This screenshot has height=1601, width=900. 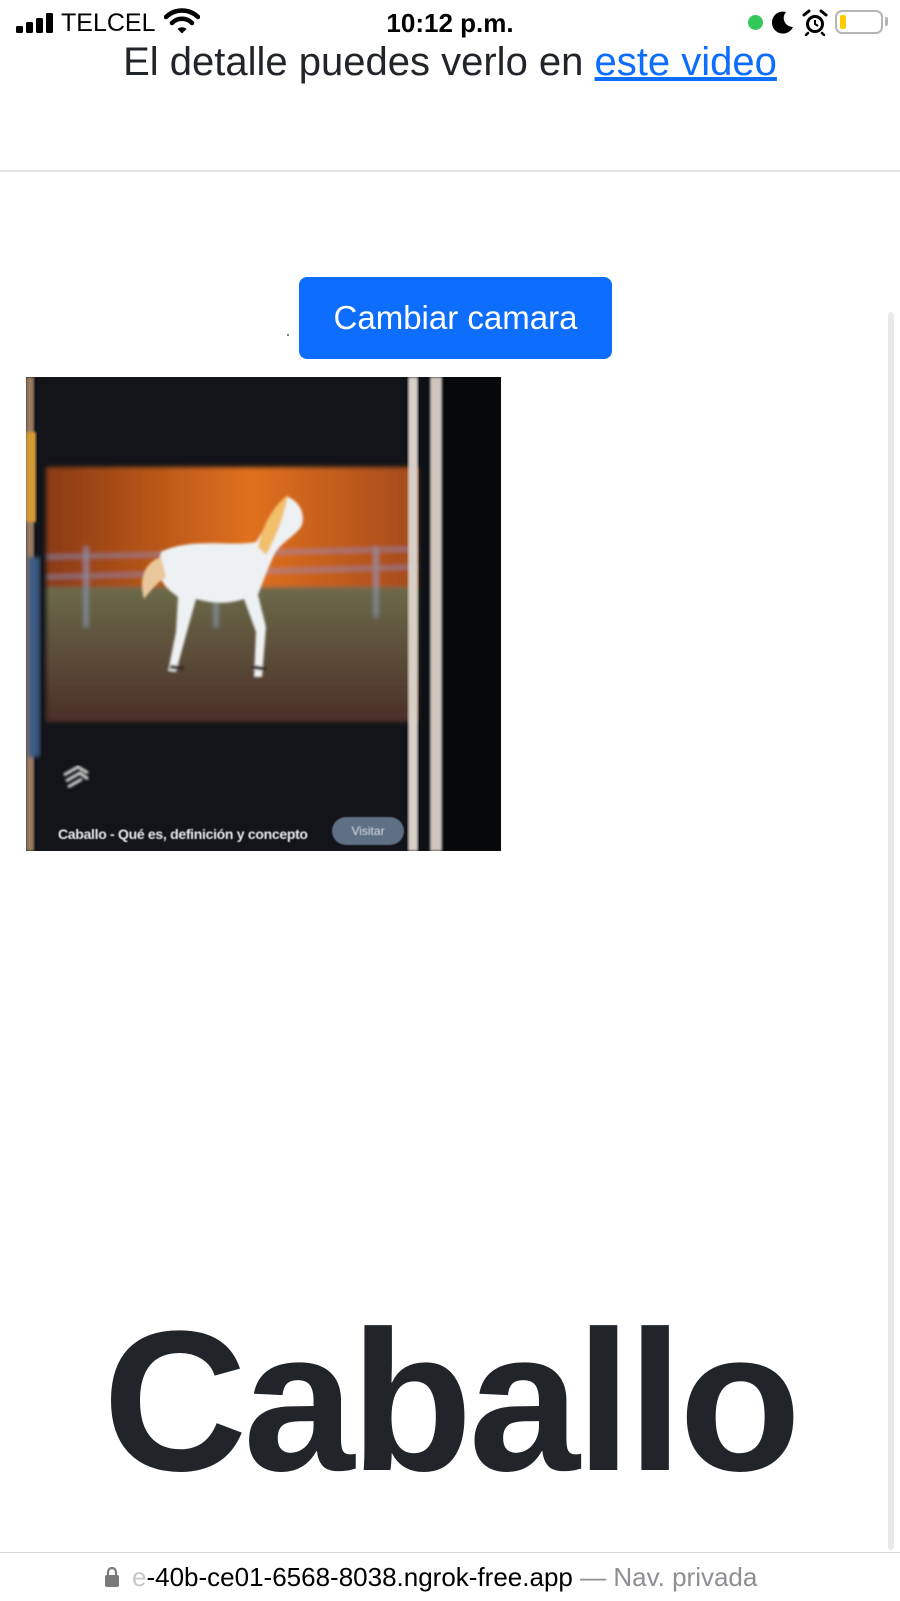 I want to click on prediction-label: Caballo, so click(x=451, y=1401).